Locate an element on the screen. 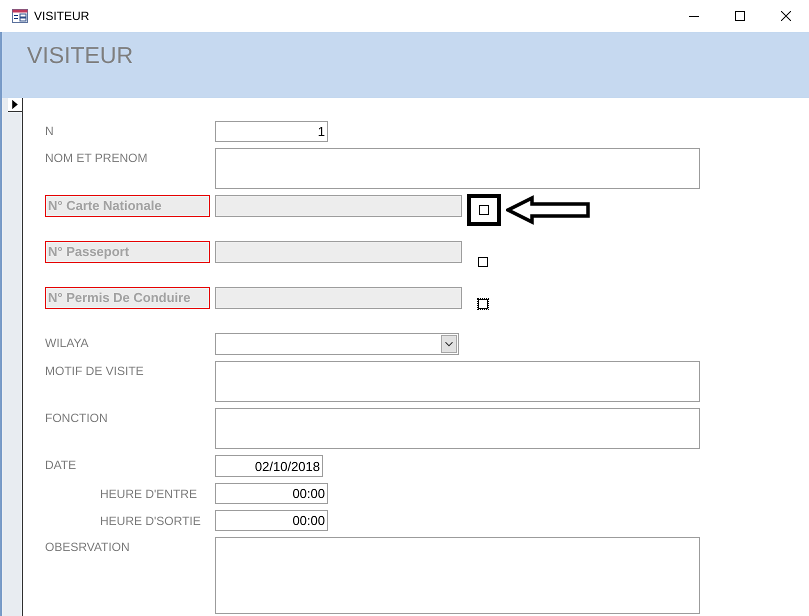 The width and height of the screenshot is (809, 616). input-field: 02/10/2018 is located at coordinates (269, 466).